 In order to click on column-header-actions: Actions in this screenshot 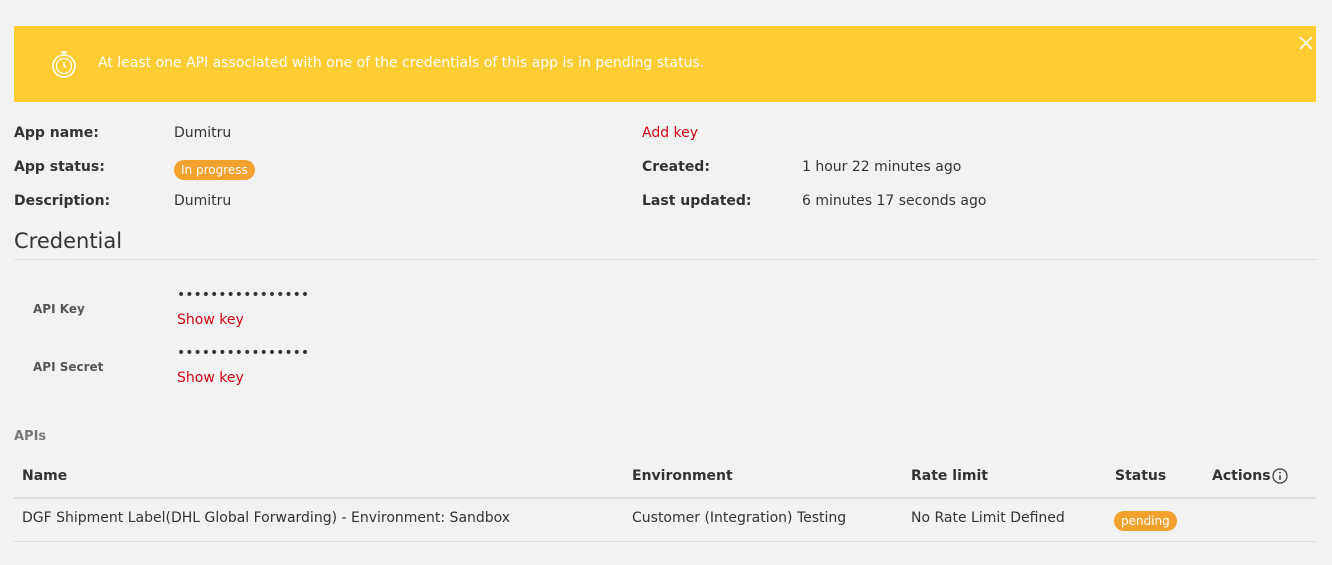, I will do `click(1241, 476)`.